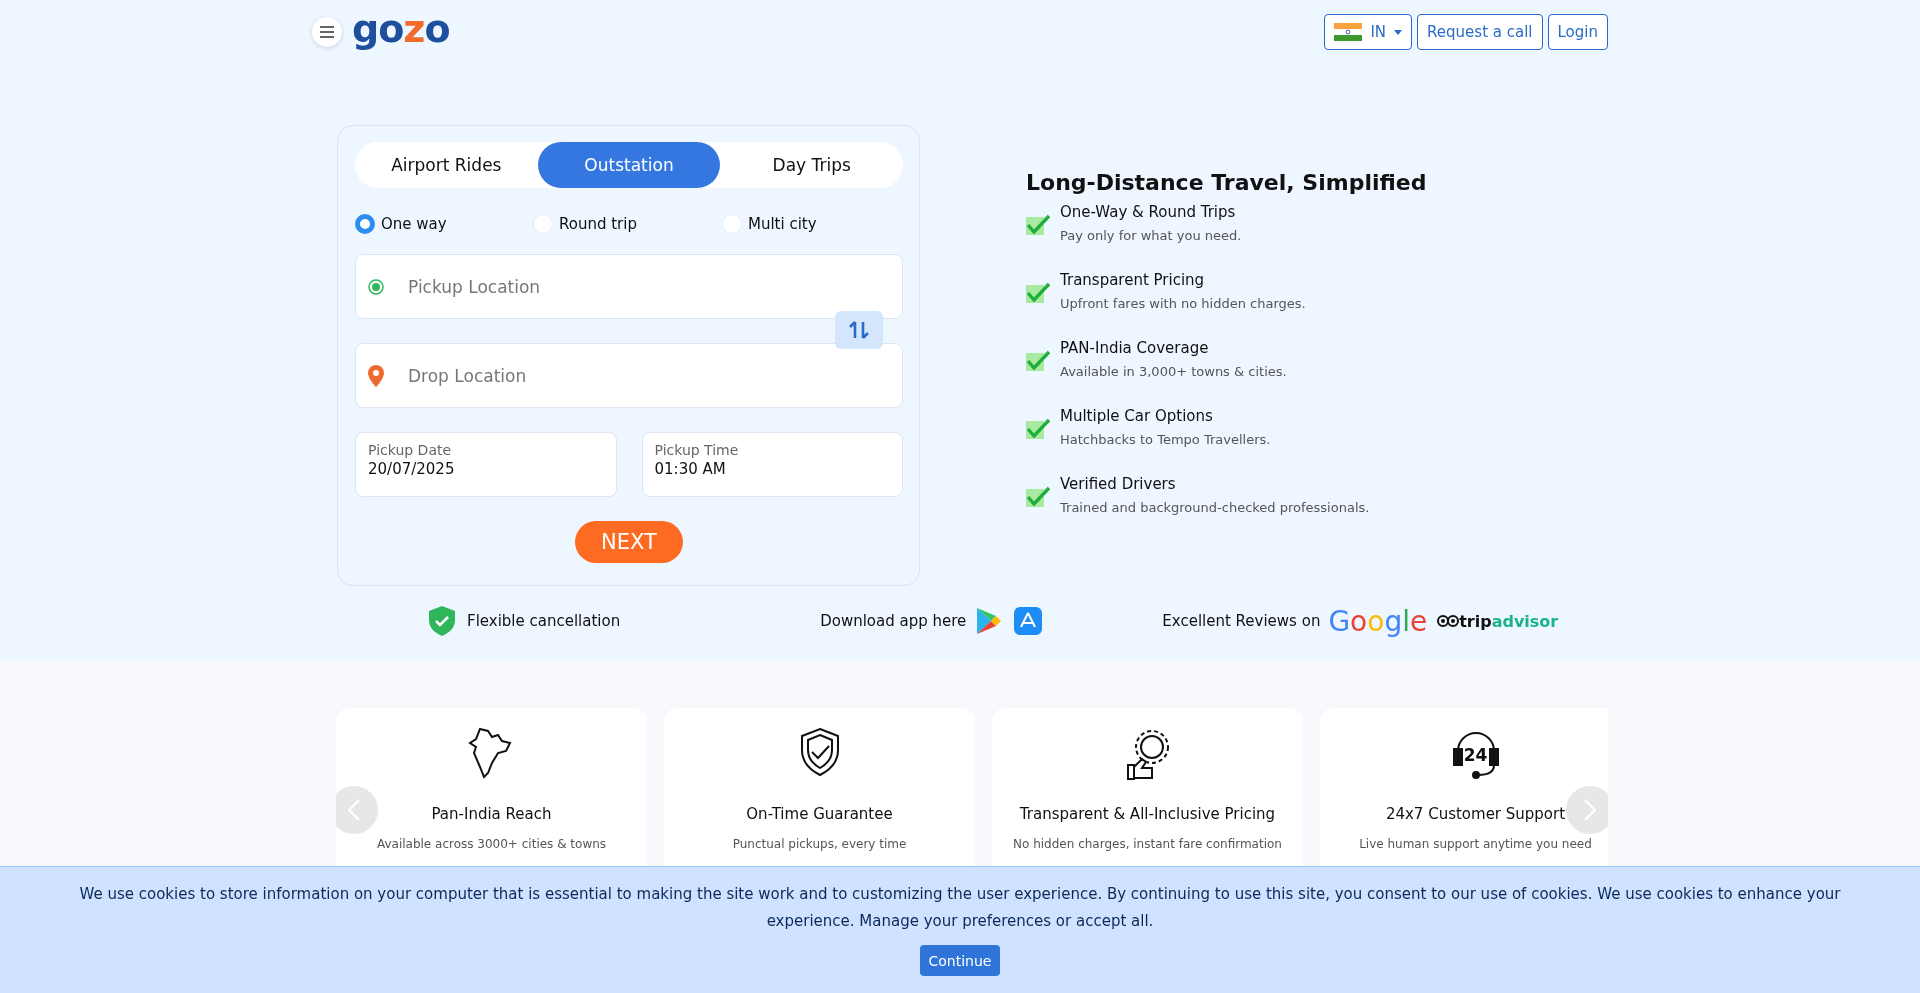 This screenshot has width=1920, height=993. Describe the element at coordinates (960, 960) in the screenshot. I see `continue-button: Continue` at that location.